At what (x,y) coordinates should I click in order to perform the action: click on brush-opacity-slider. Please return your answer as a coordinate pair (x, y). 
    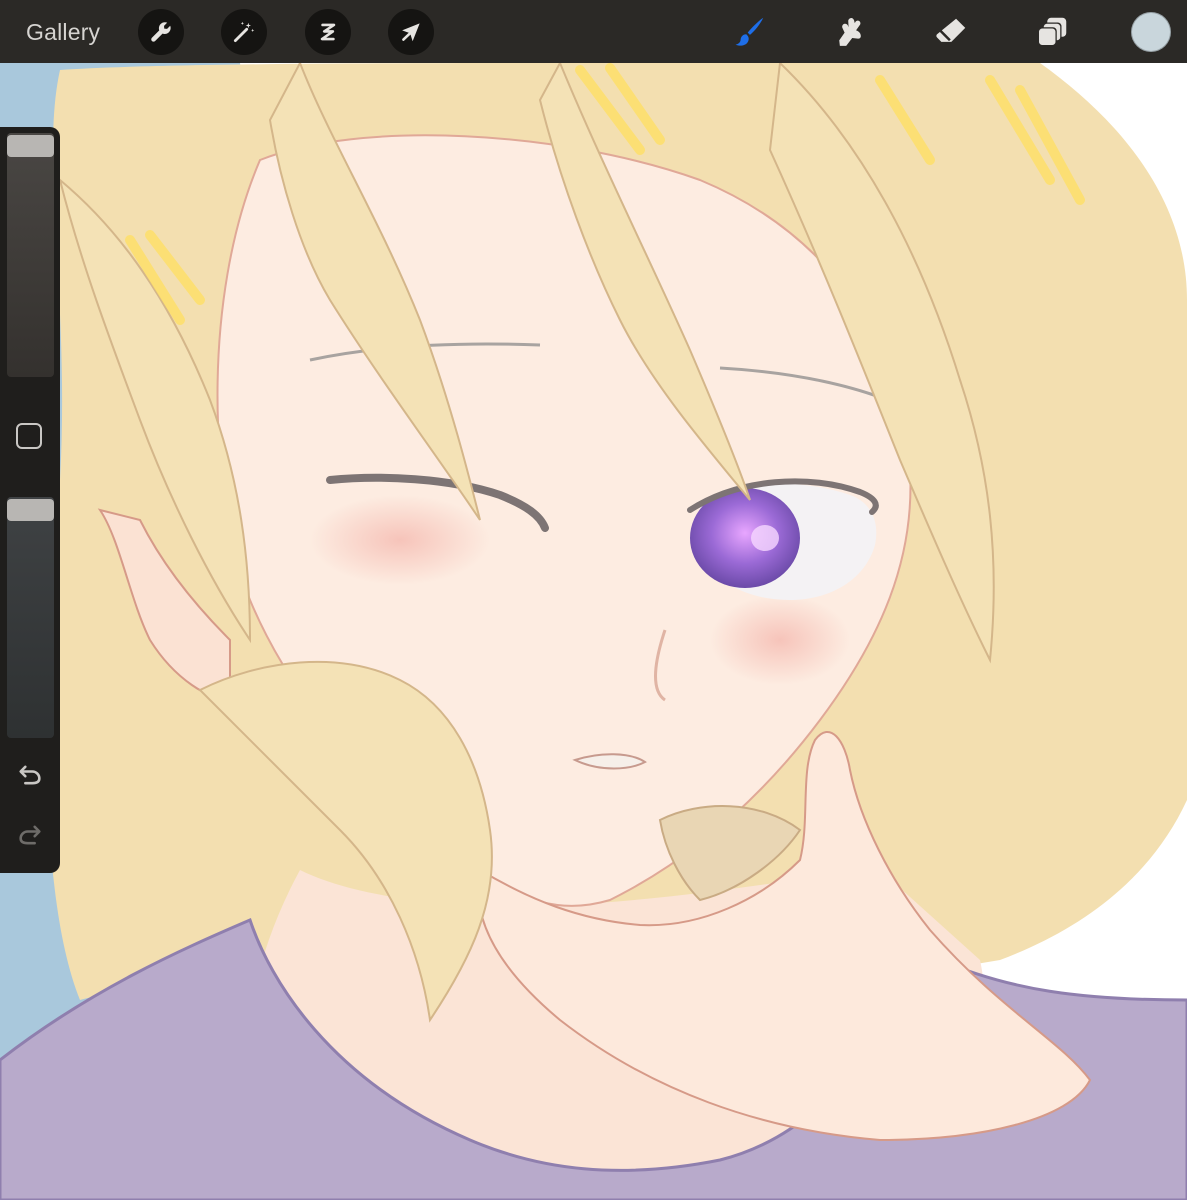
    Looking at the image, I should click on (30, 617).